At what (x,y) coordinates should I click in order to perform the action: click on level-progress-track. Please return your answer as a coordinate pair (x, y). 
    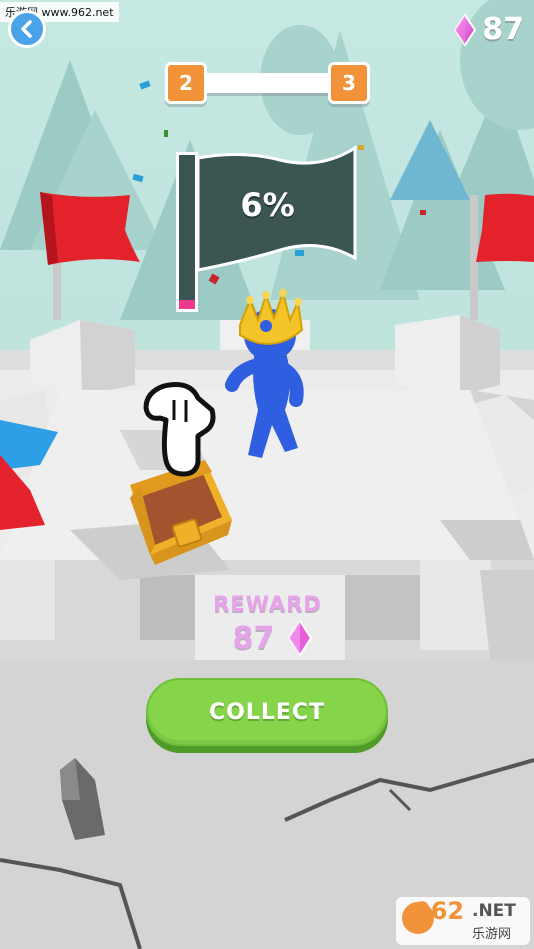
    Looking at the image, I should click on (267, 83).